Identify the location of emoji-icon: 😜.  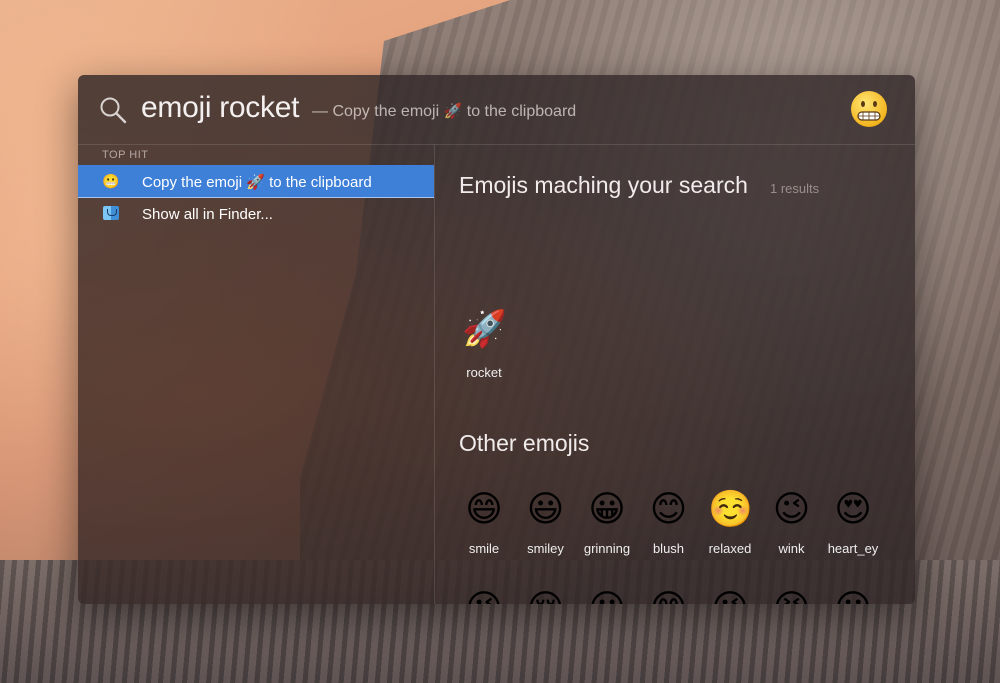
(730, 595).